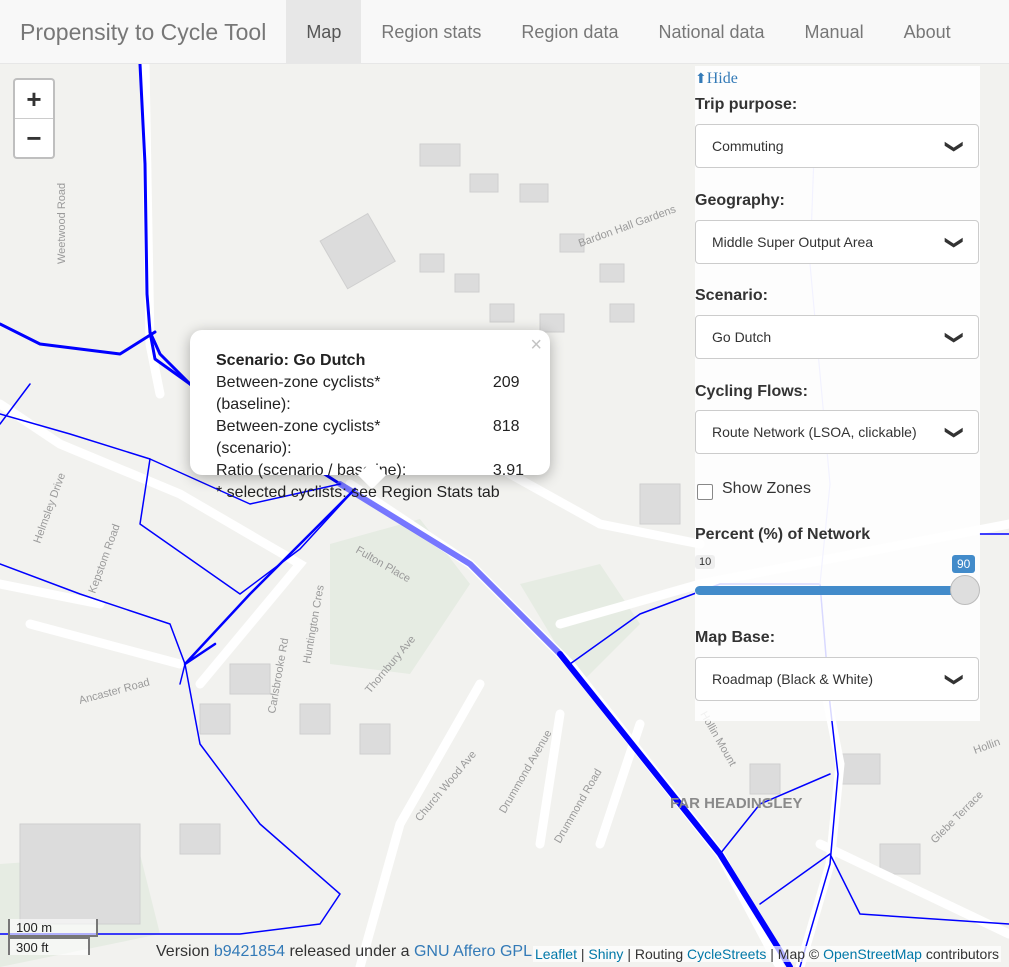  Describe the element at coordinates (872, 954) in the screenshot. I see `osm-link: OpenStreetMap` at that location.